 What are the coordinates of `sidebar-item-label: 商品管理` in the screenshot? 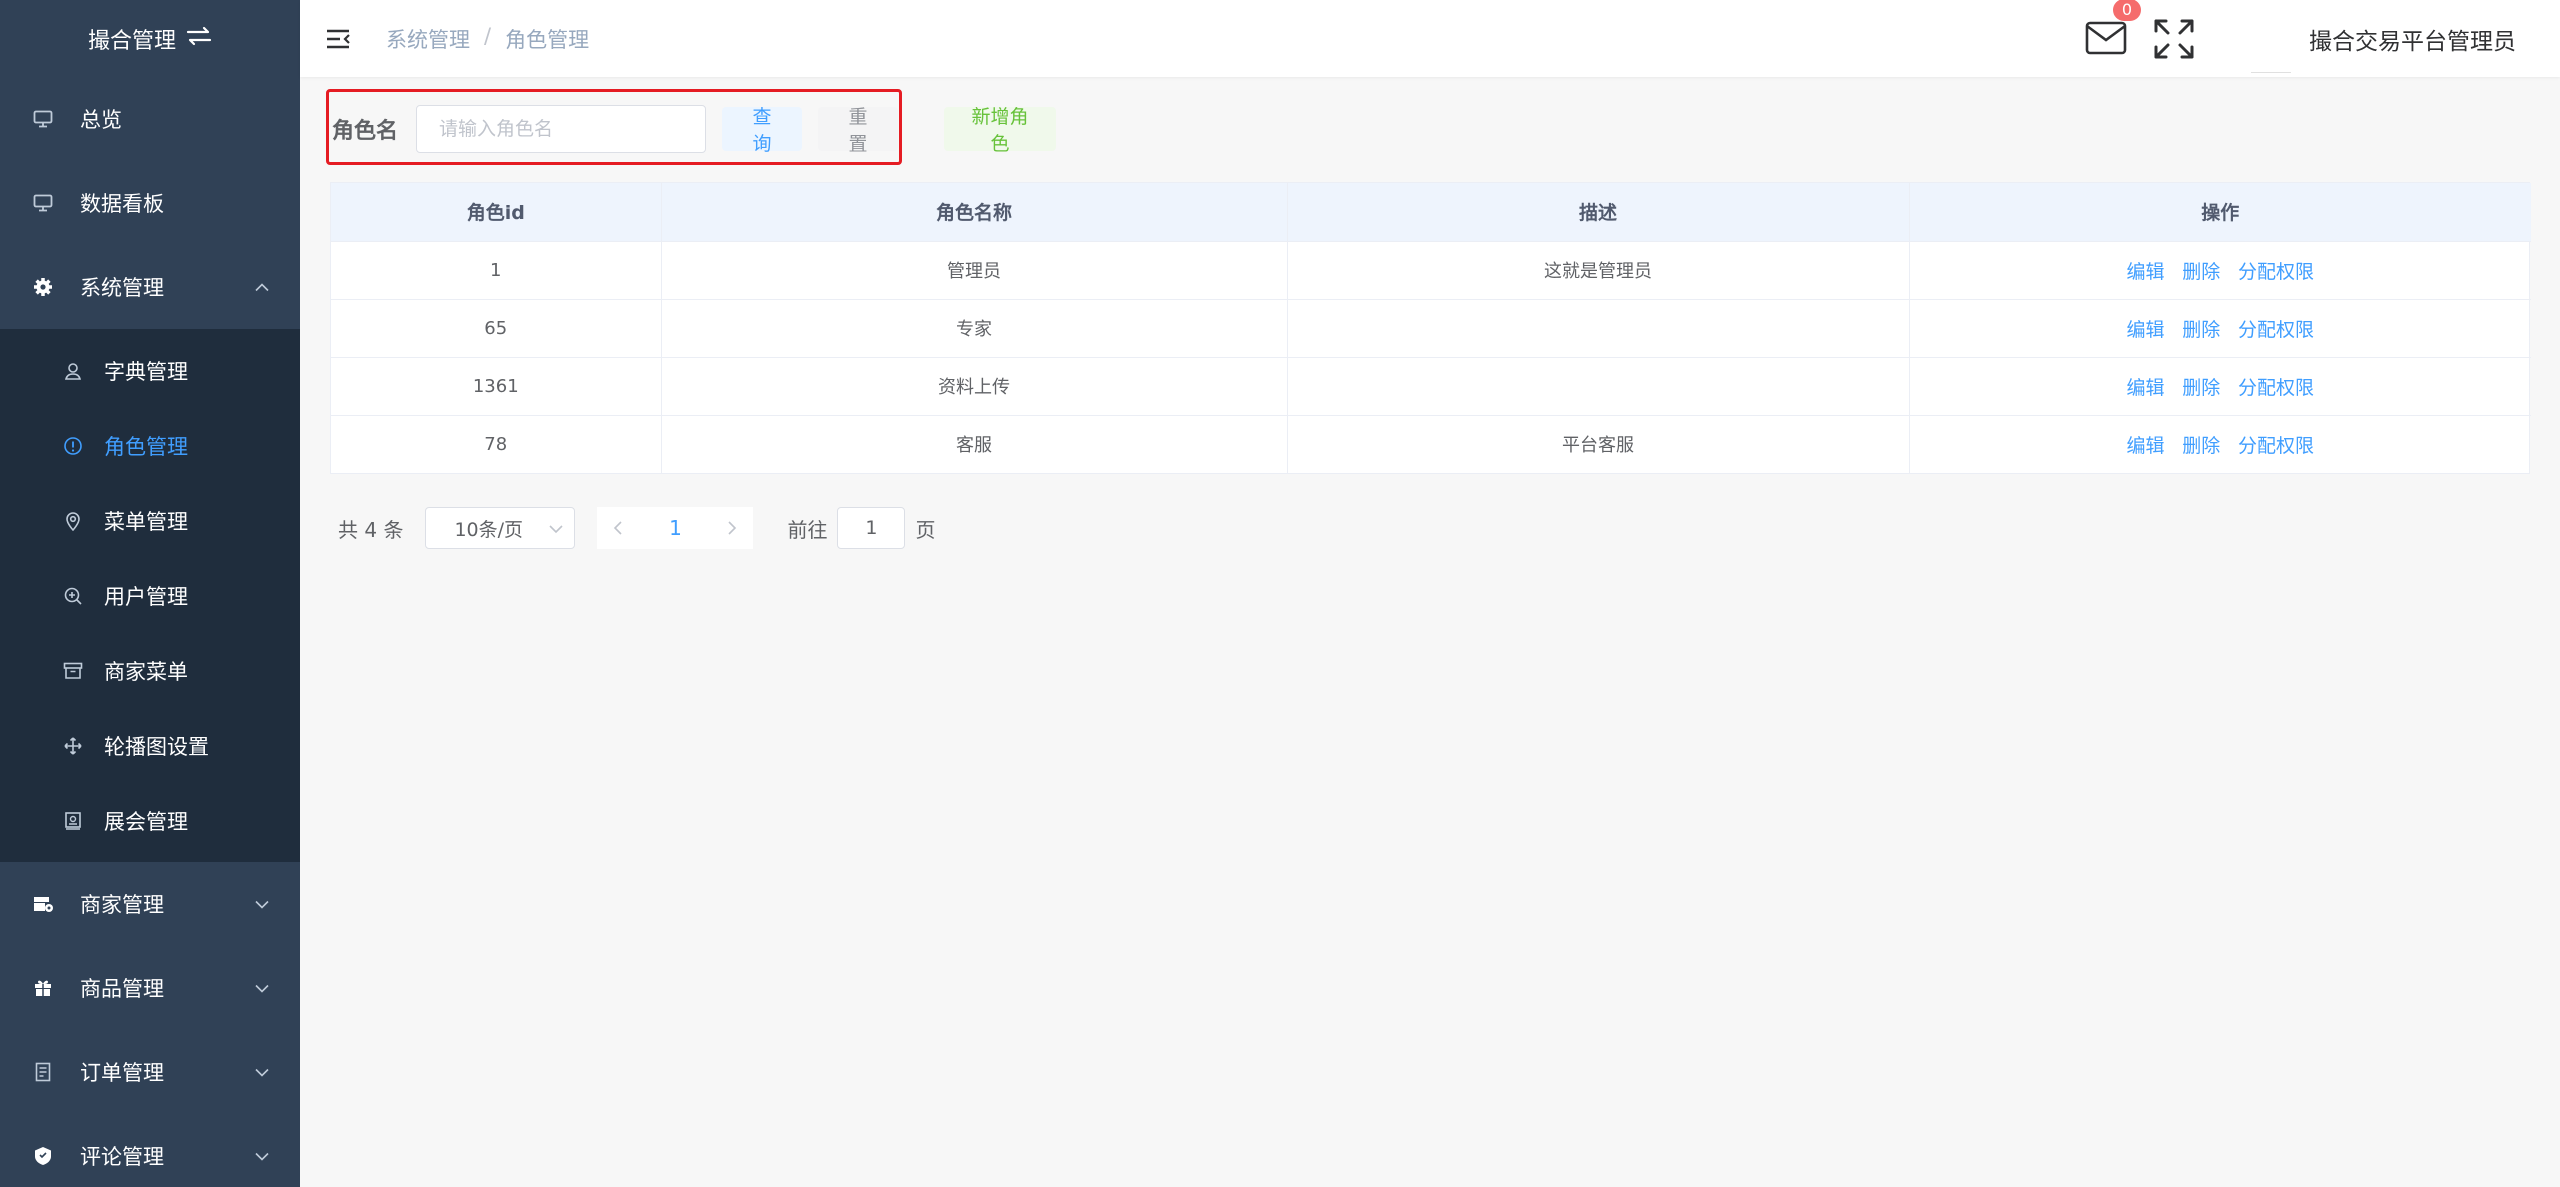 It's located at (122, 989).